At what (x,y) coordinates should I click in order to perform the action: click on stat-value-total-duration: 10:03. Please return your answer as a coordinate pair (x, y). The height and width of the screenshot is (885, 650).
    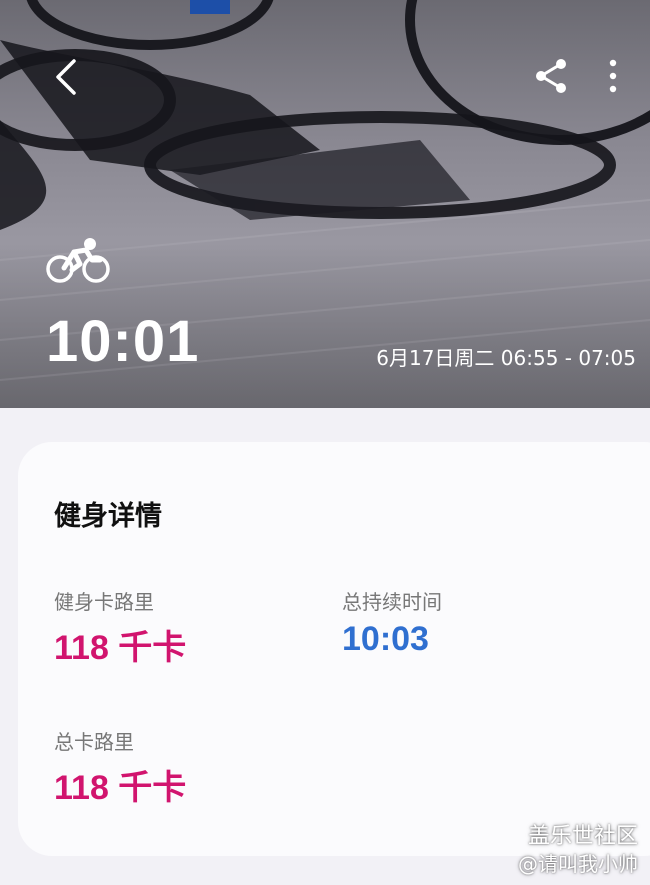
    Looking at the image, I should click on (385, 639).